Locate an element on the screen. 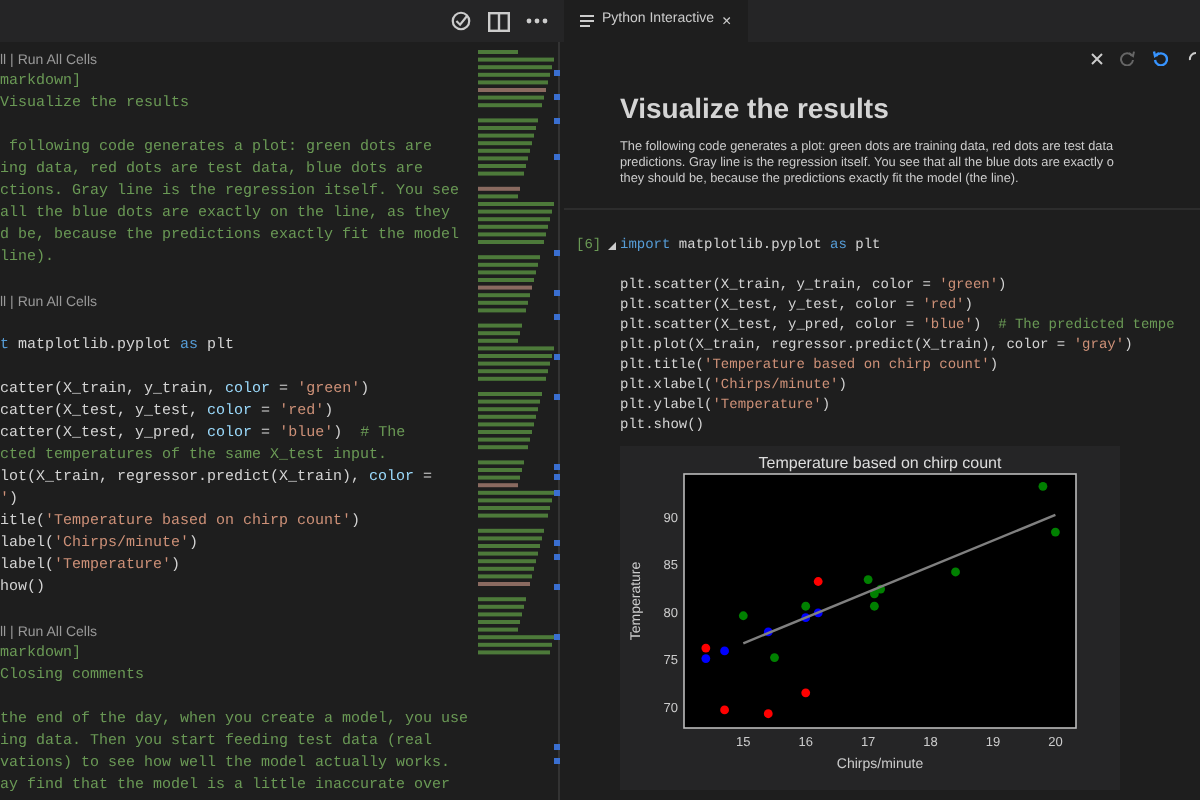 This screenshot has width=1200, height=800. heading: Visualize the results is located at coordinates (755, 108).